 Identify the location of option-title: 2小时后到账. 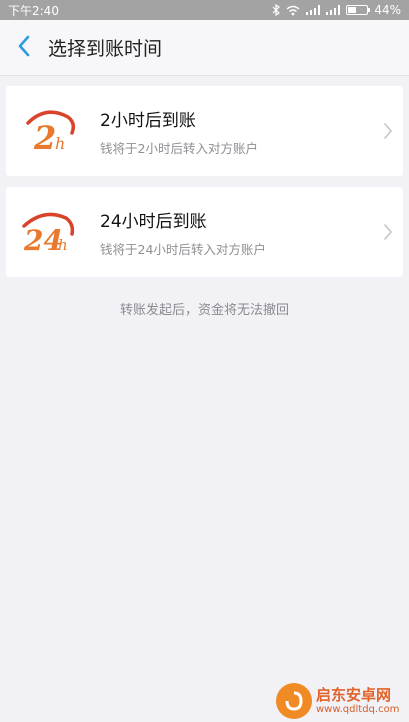
(148, 120).